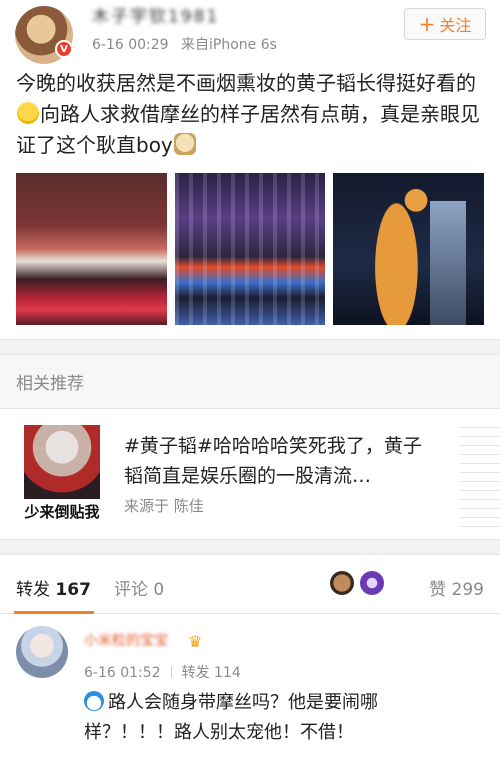 The height and width of the screenshot is (774, 500). What do you see at coordinates (211, 673) in the screenshot?
I see `repost-count: 转发 114` at bounding box center [211, 673].